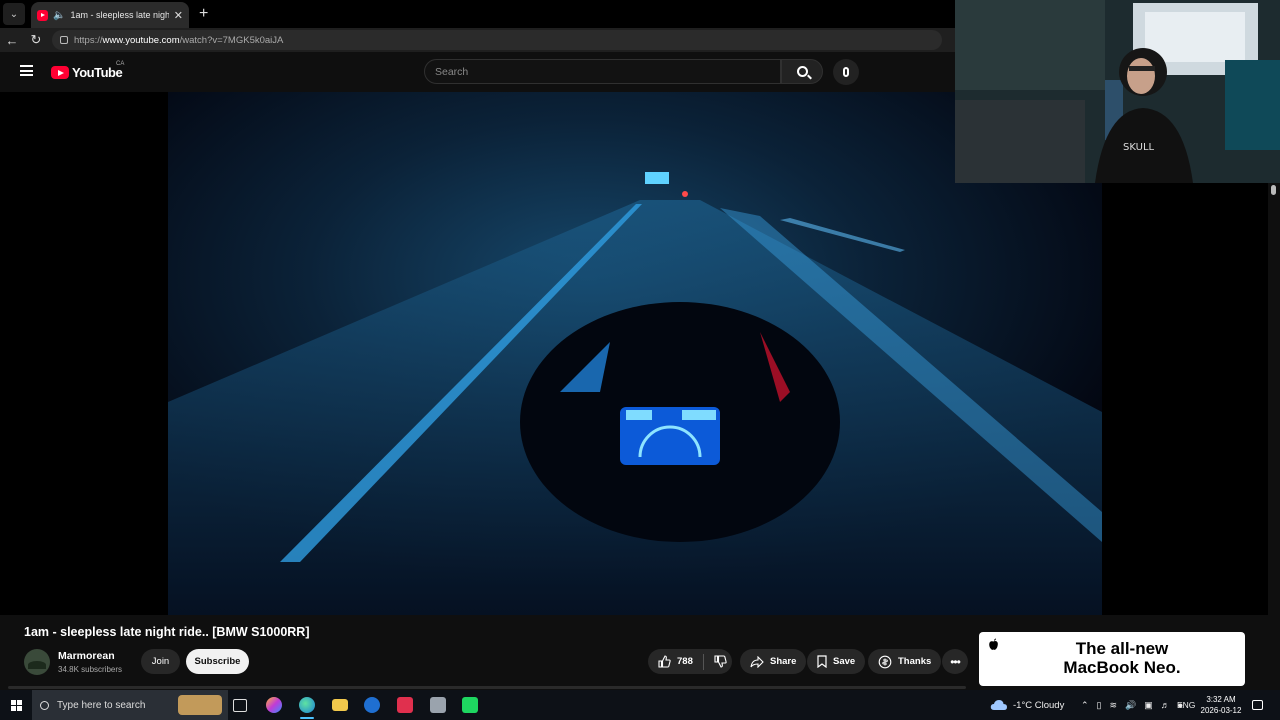 This screenshot has height=720, width=1280. I want to click on join-button: Join, so click(160, 661).